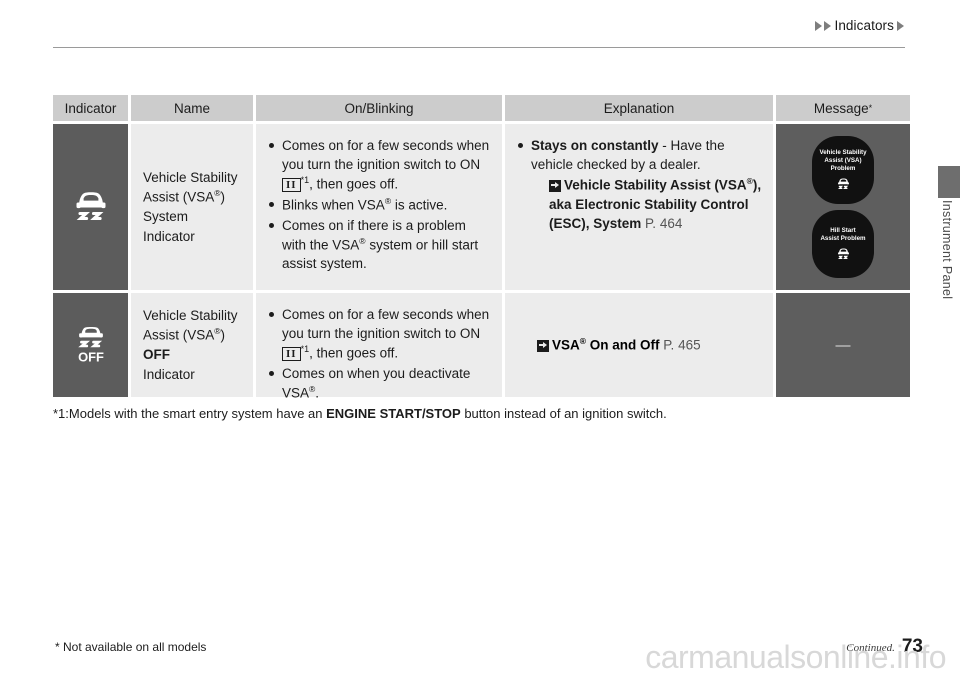 The height and width of the screenshot is (678, 960). What do you see at coordinates (843, 152) in the screenshot?
I see `pill-line-1: Vehicle Stability` at bounding box center [843, 152].